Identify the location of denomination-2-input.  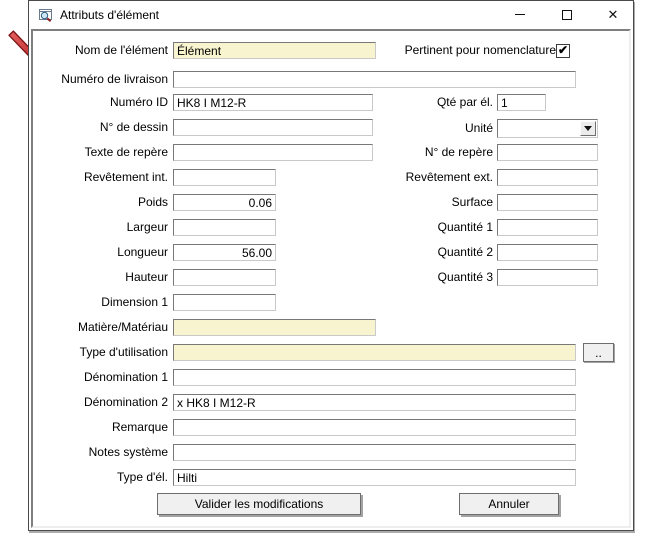
(374, 402).